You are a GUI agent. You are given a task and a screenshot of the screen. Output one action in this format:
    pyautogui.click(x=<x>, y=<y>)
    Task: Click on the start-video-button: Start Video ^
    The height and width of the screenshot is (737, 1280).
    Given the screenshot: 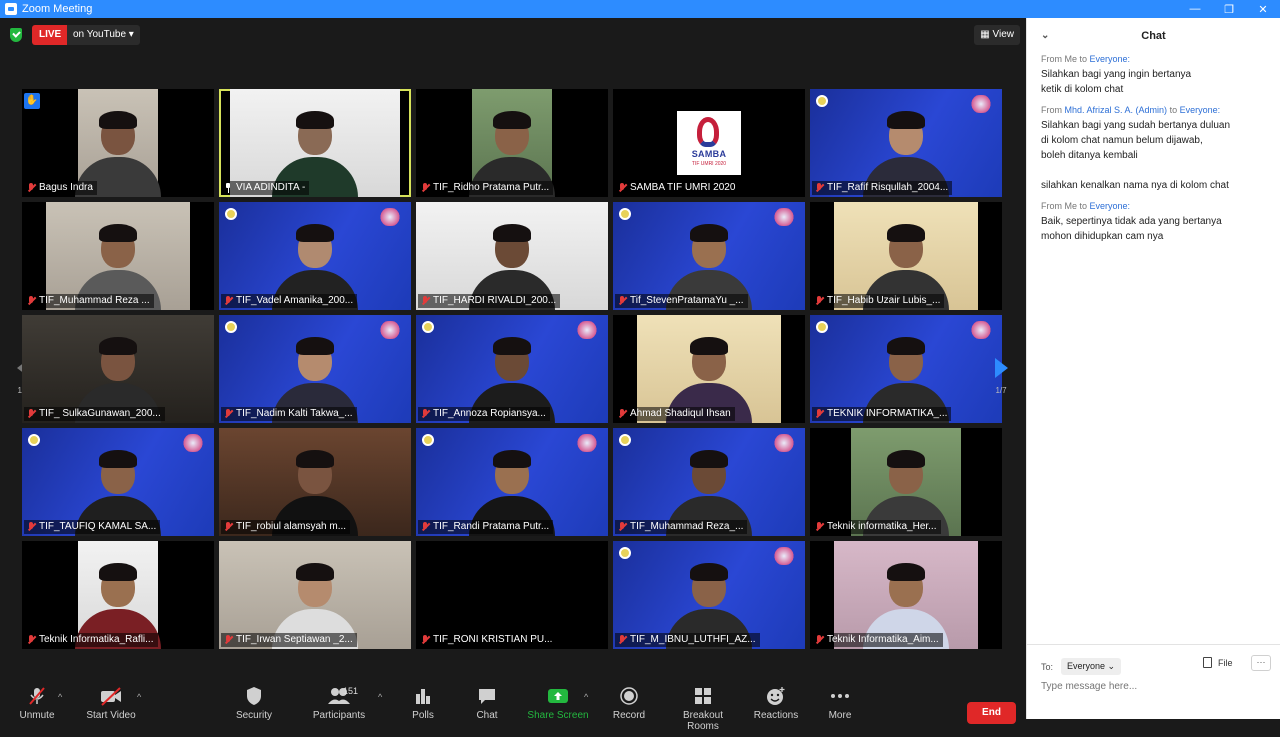 What is the action you would take?
    pyautogui.click(x=111, y=703)
    